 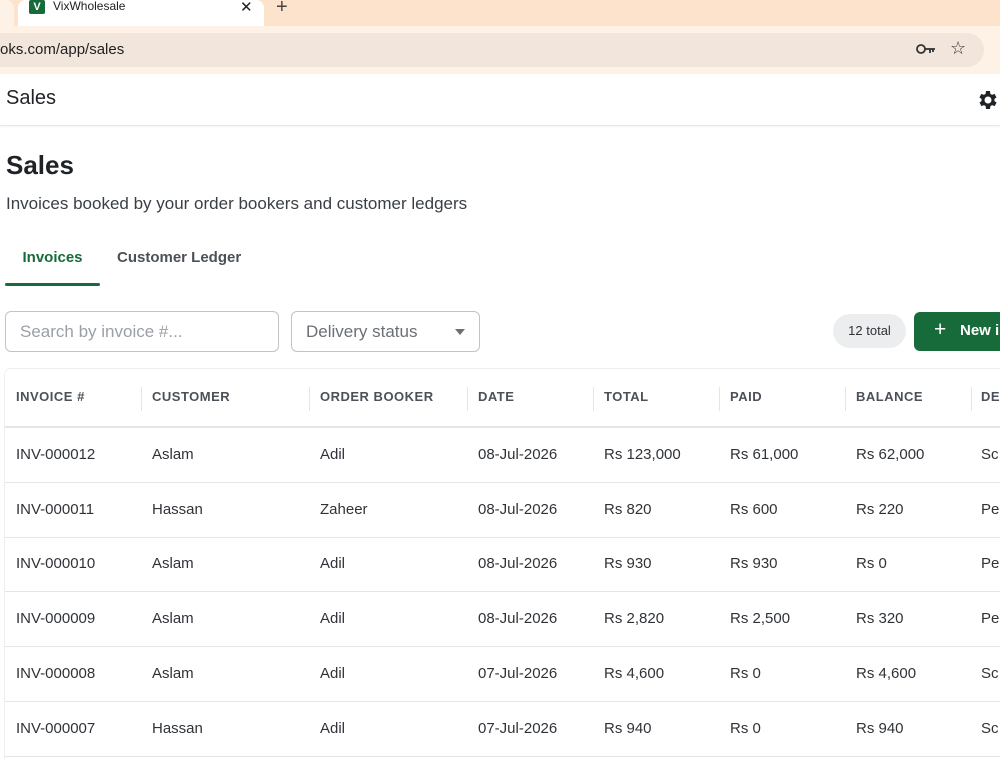 I want to click on cell-invoice: INV-000009, so click(x=56, y=618).